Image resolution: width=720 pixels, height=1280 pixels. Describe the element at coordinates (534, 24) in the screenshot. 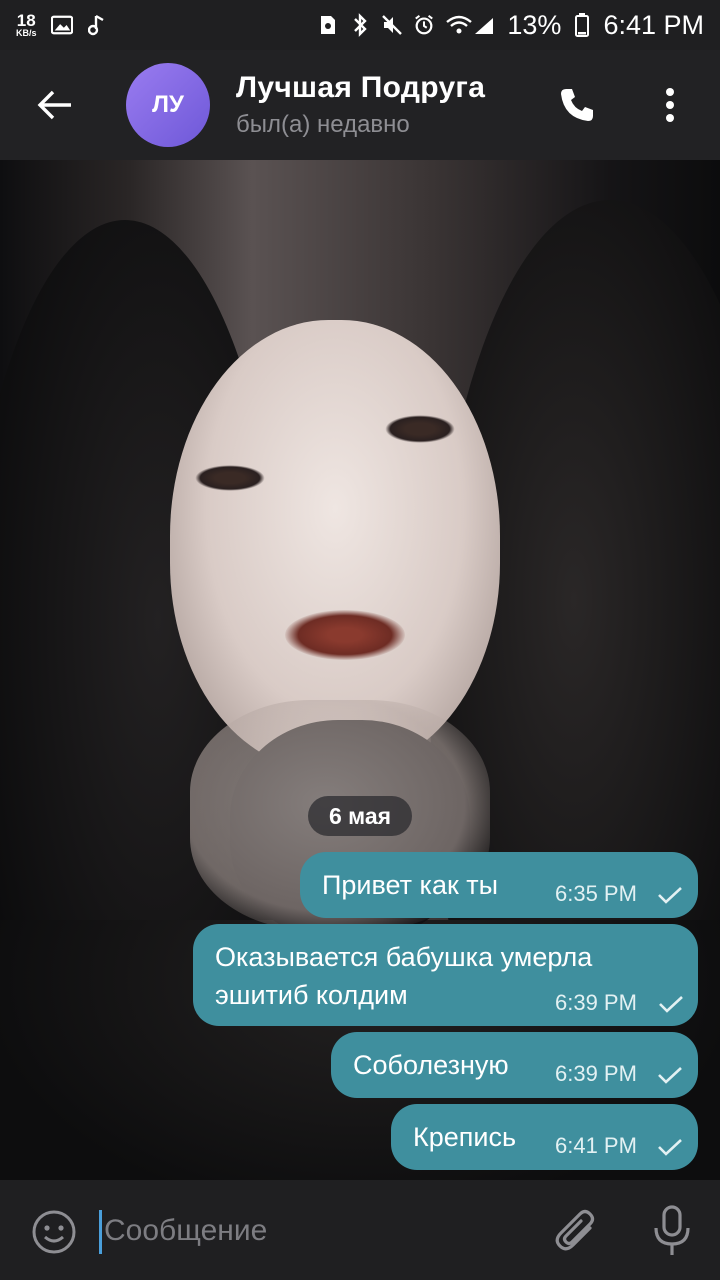

I see `battery-percent: 13%` at that location.